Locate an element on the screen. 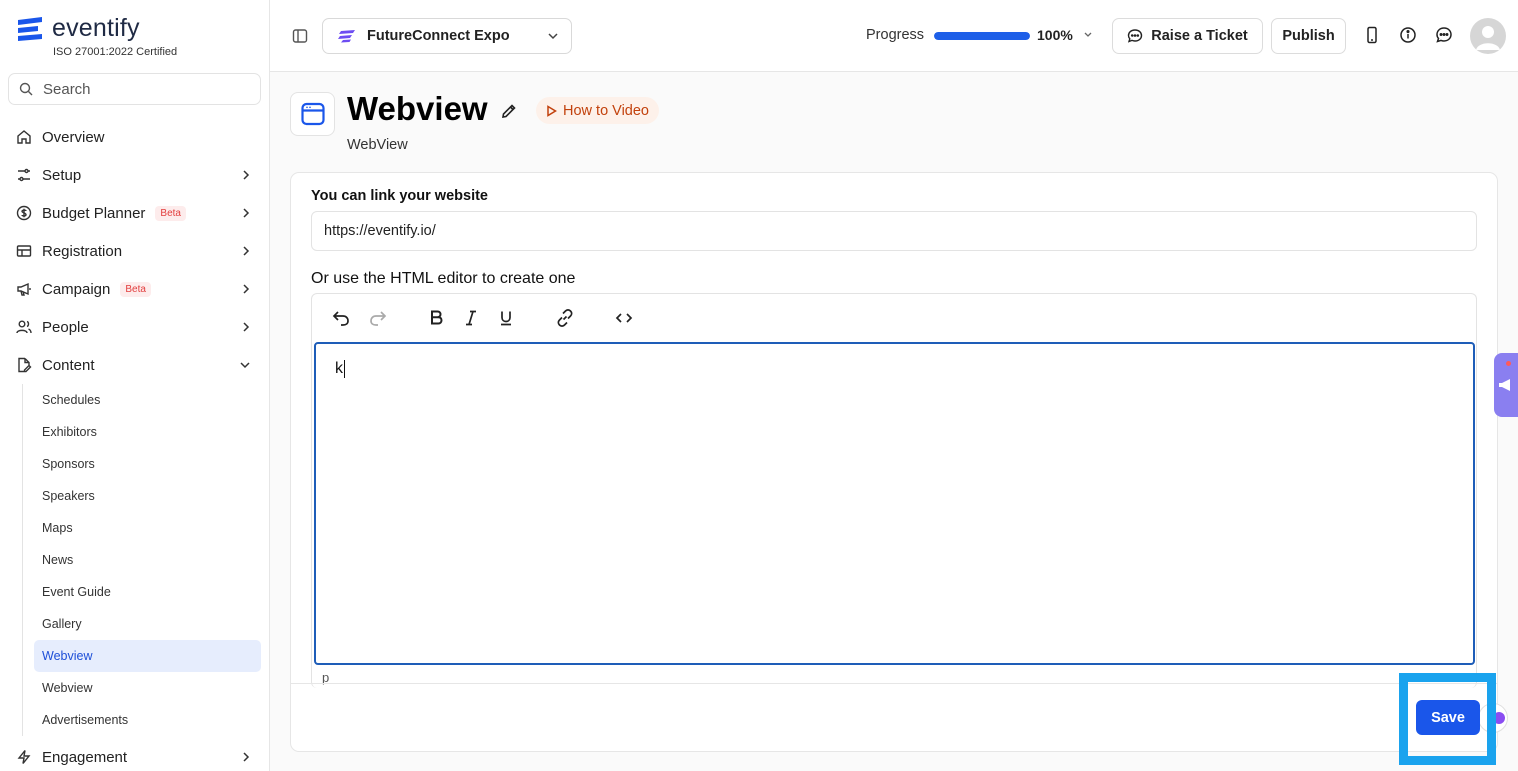 Image resolution: width=1518 pixels, height=771 pixels. code-view-button is located at coordinates (624, 318).